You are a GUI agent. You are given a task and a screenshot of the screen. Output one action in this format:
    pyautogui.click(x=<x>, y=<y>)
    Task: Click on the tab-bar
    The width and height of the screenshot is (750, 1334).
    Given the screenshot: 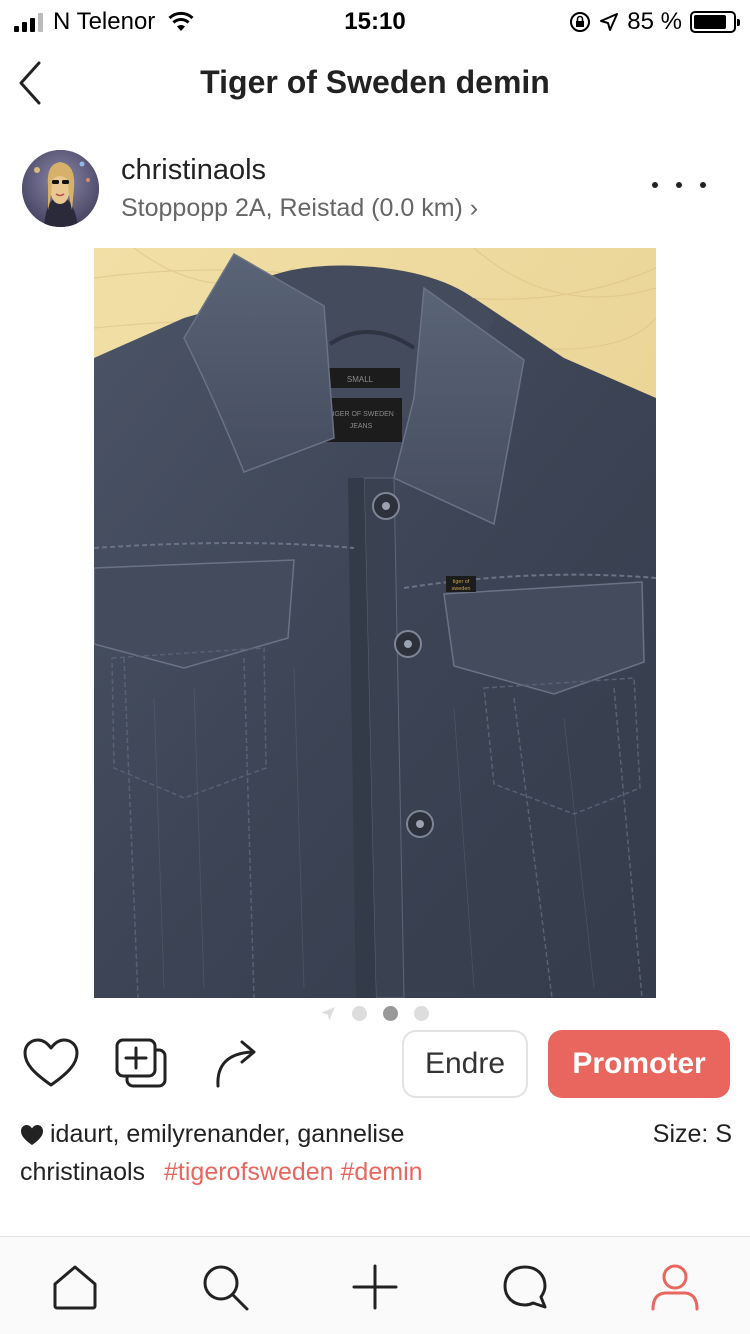 What is the action you would take?
    pyautogui.click(x=375, y=1285)
    